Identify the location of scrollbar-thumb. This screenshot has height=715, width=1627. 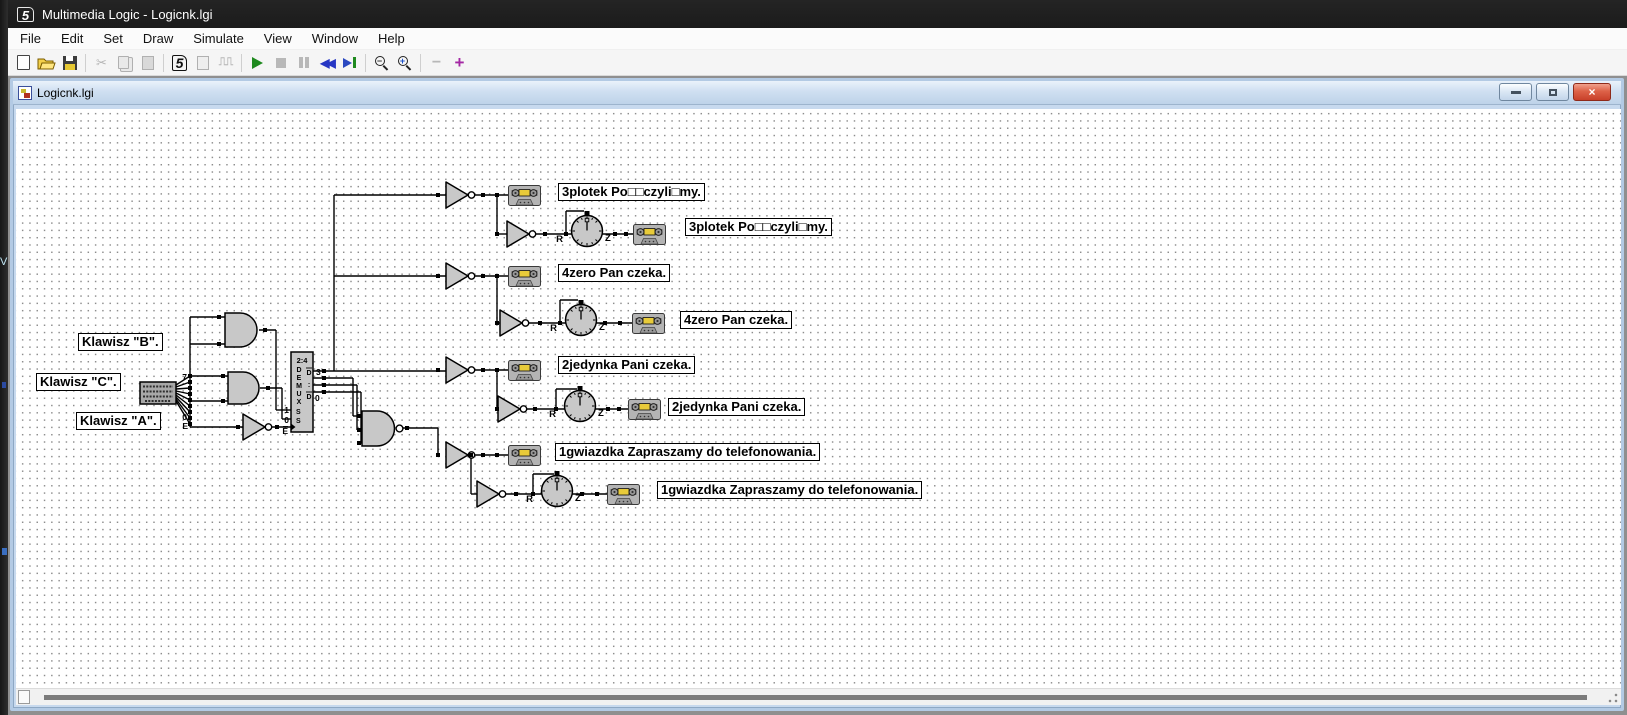
(815, 697).